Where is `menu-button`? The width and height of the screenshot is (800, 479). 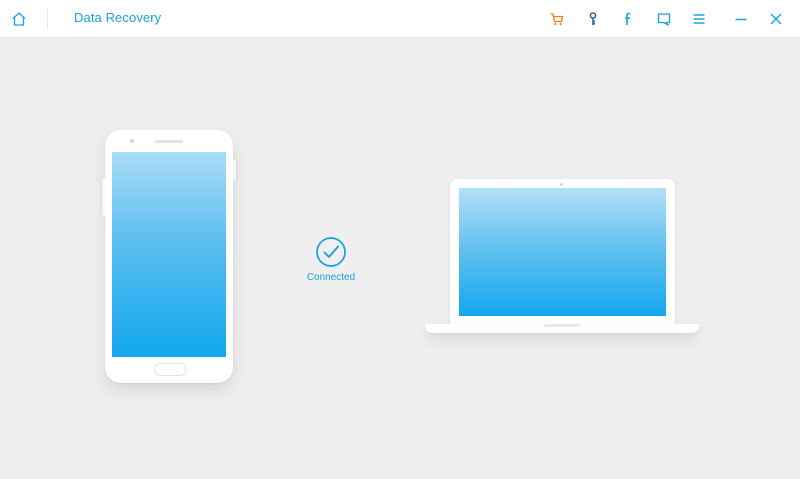
menu-button is located at coordinates (699, 19).